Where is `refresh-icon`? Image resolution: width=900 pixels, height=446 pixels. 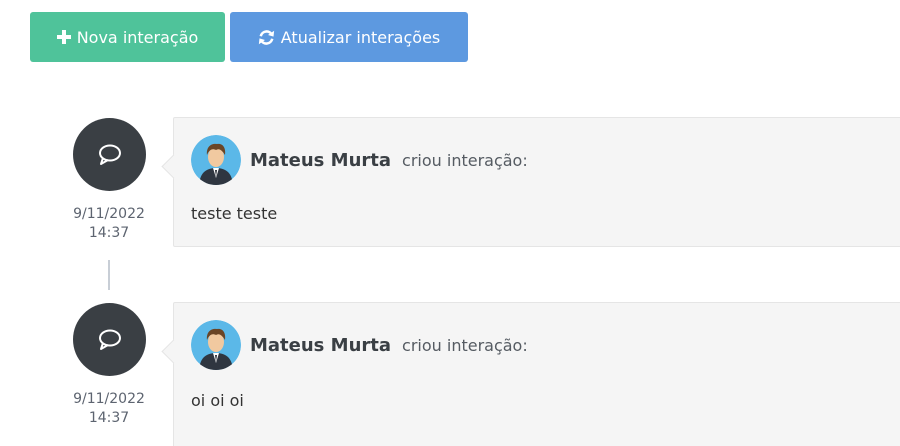 refresh-icon is located at coordinates (266, 37).